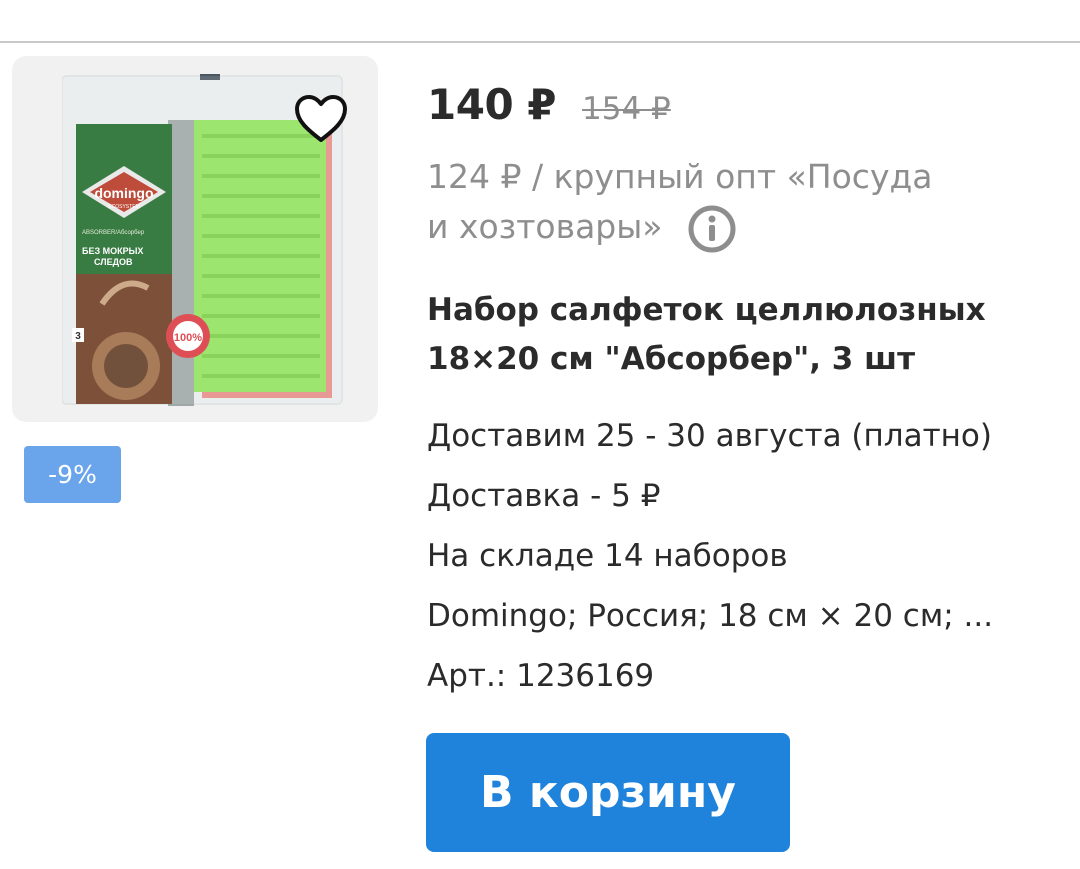 The image size is (1080, 869). I want to click on delivery-date: Доставим 25 - 30 августа (платно), so click(709, 435).